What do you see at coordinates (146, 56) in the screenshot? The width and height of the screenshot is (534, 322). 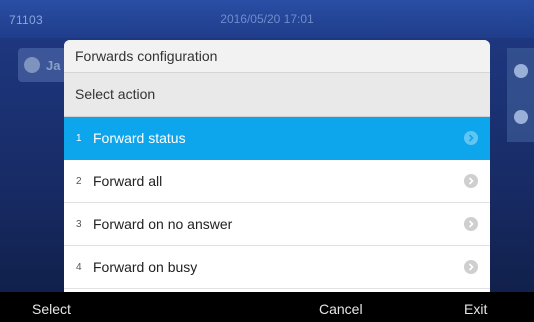 I see `dialog-title: Forwards configuration` at bounding box center [146, 56].